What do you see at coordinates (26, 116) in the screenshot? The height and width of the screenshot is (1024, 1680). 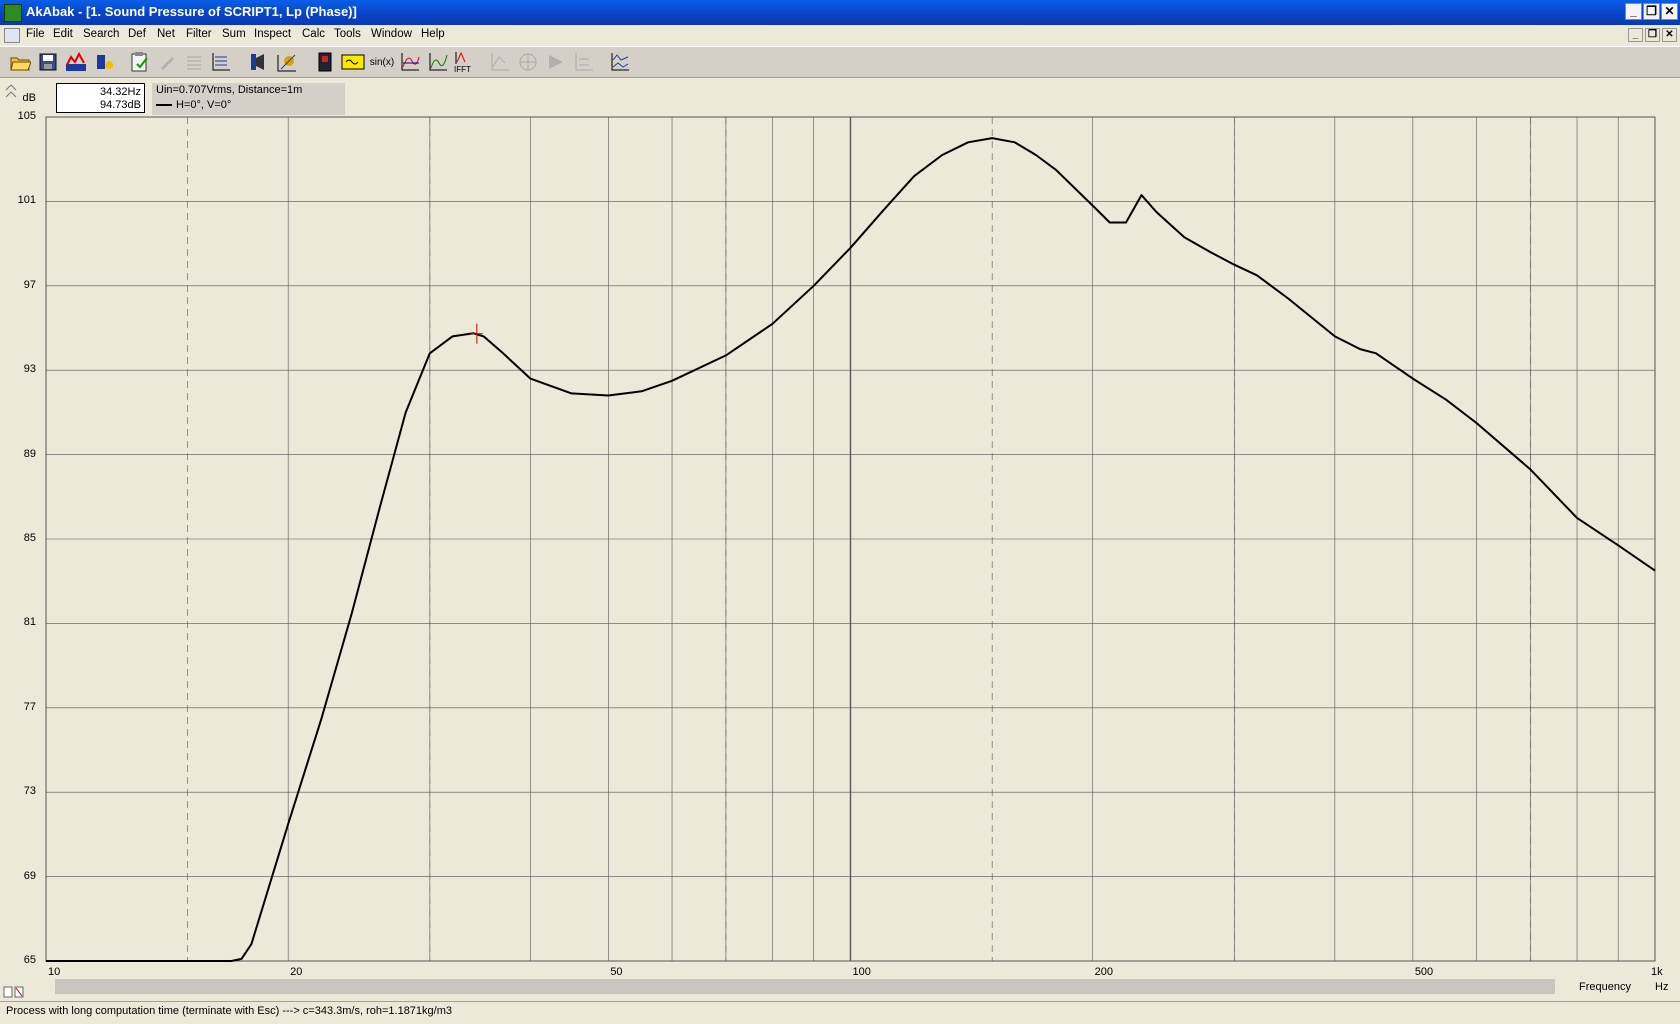 I see `y-tick-label: 105` at bounding box center [26, 116].